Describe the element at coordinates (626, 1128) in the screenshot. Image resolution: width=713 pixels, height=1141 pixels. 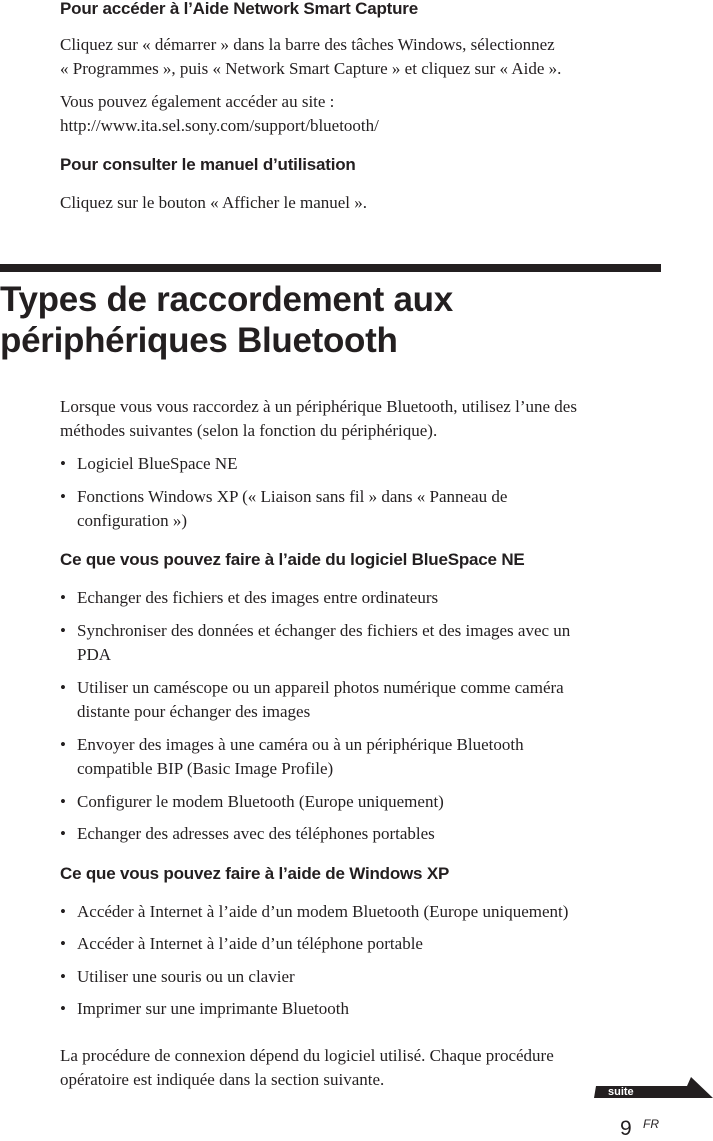
I see `page-number: 9` at that location.